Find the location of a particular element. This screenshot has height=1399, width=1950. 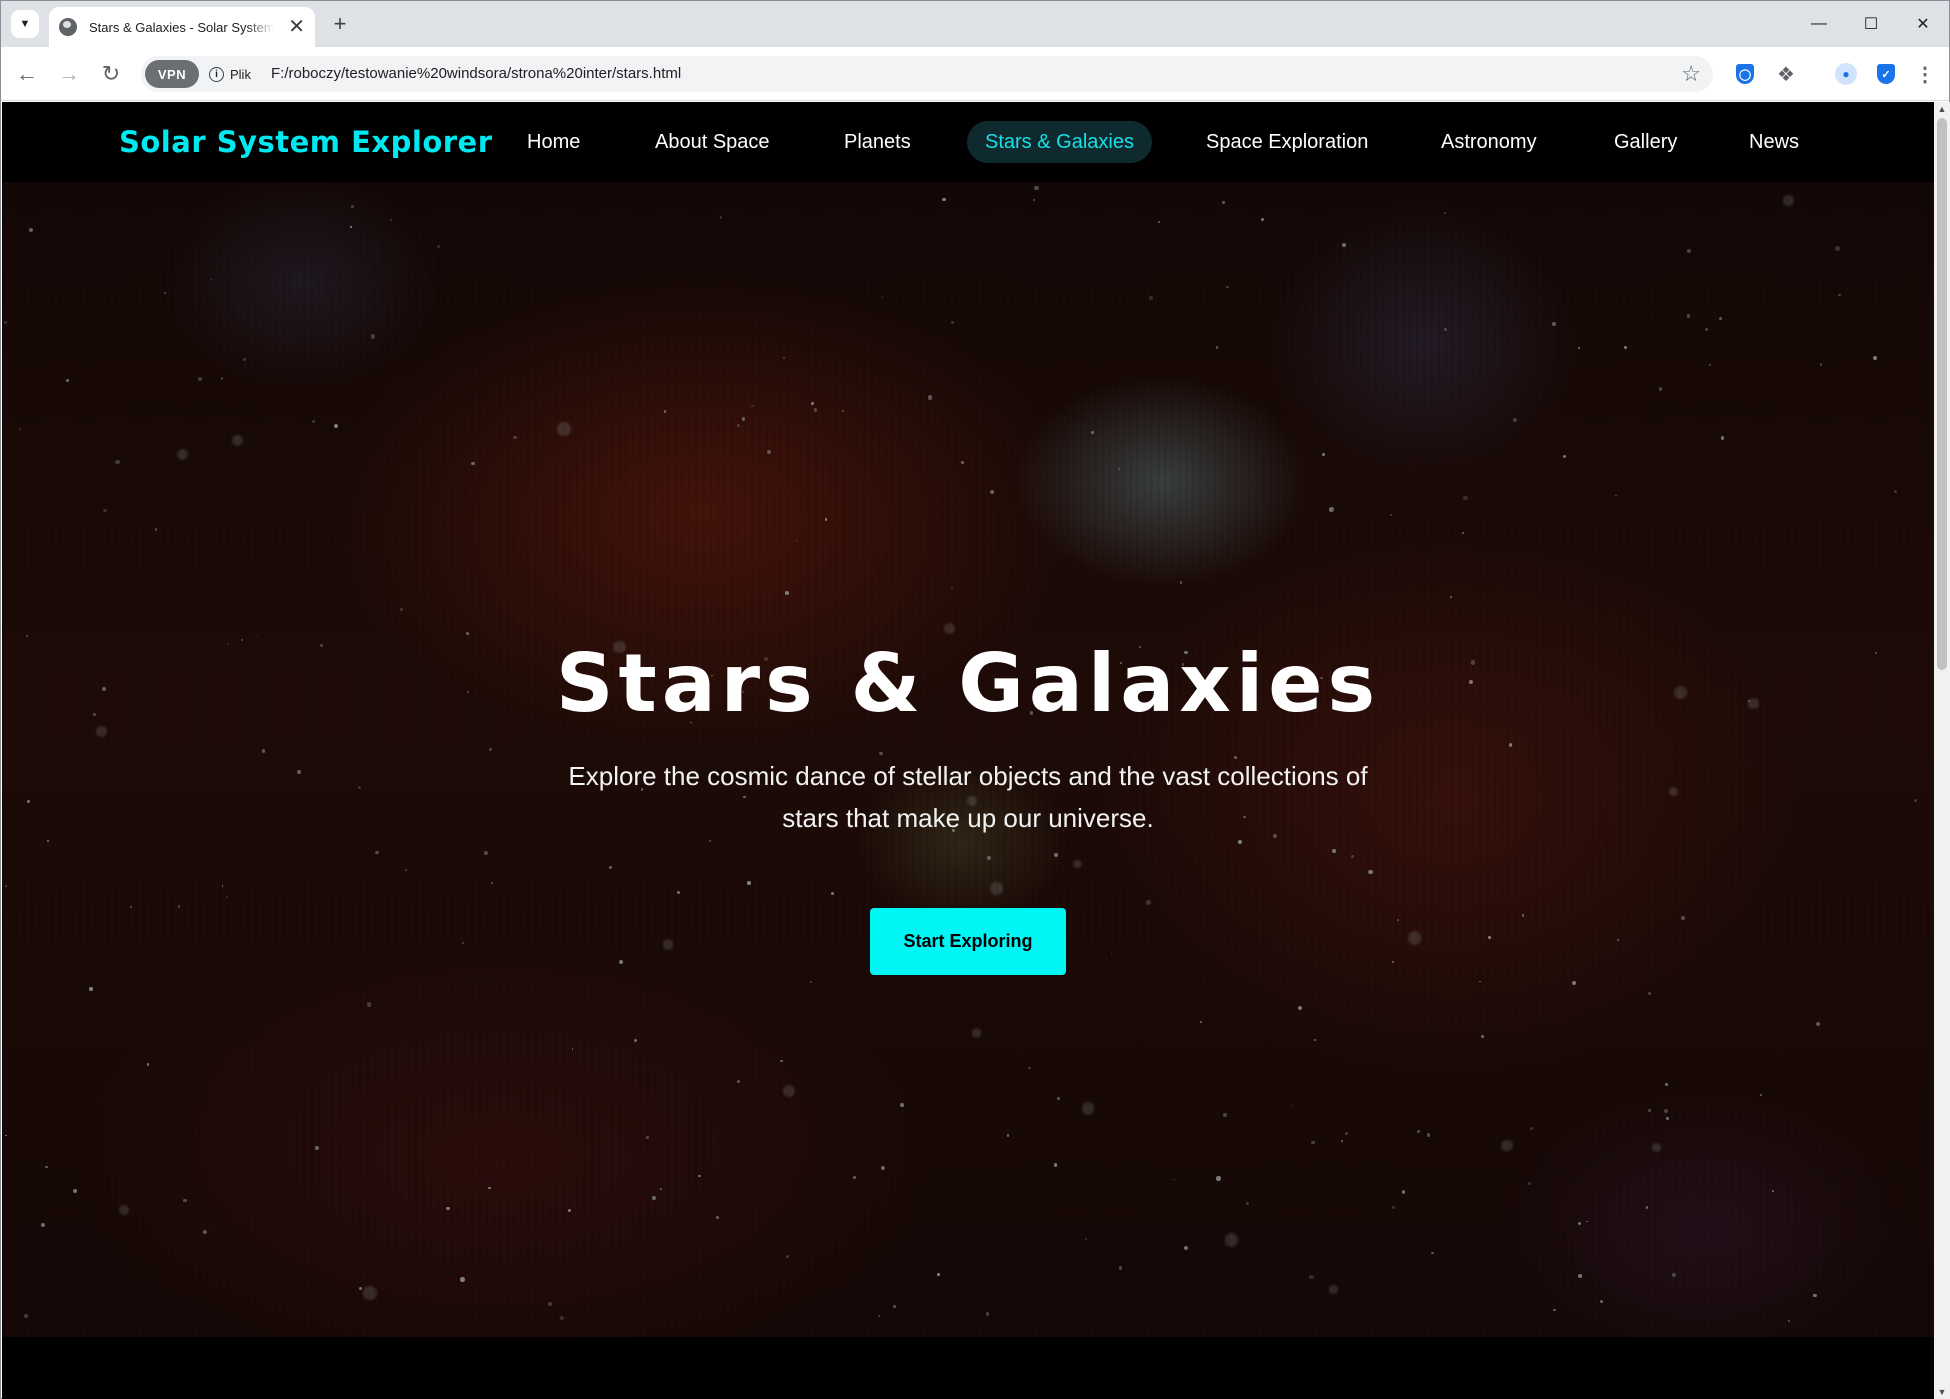

arrow-left-icon: ← is located at coordinates (27, 73).